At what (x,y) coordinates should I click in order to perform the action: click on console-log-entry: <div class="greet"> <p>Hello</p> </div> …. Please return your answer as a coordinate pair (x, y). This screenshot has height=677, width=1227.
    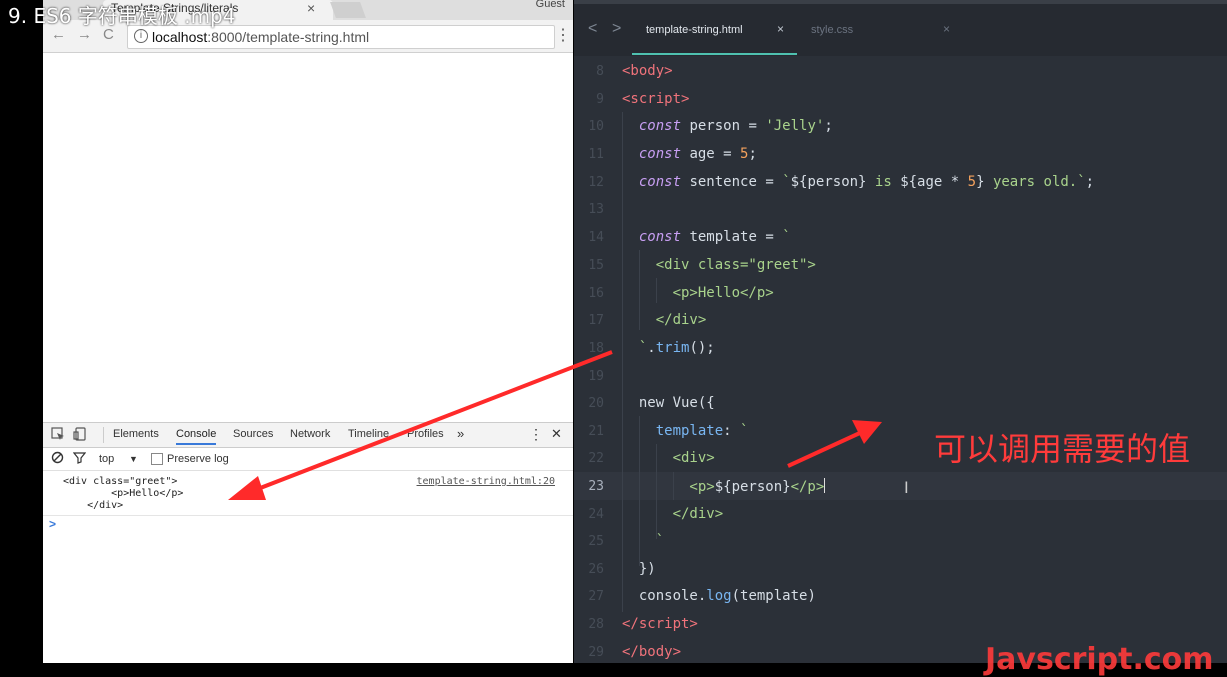
    Looking at the image, I should click on (308, 493).